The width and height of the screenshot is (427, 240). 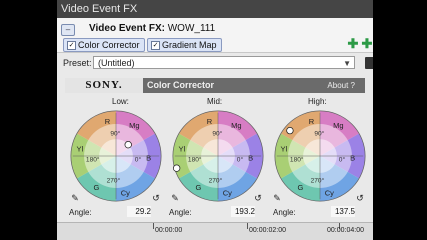 What do you see at coordinates (343, 211) in the screenshot?
I see `angle-value-high: 137.5` at bounding box center [343, 211].